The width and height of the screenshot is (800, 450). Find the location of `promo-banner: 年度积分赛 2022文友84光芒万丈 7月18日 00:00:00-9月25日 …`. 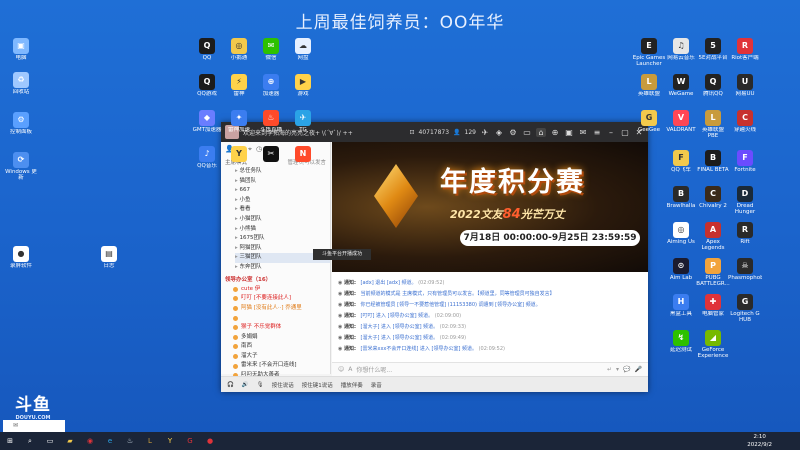

promo-banner: 年度积分赛 2022文友84光芒万丈 7月18日 00:00:00-9月25日 … is located at coordinates (490, 207).